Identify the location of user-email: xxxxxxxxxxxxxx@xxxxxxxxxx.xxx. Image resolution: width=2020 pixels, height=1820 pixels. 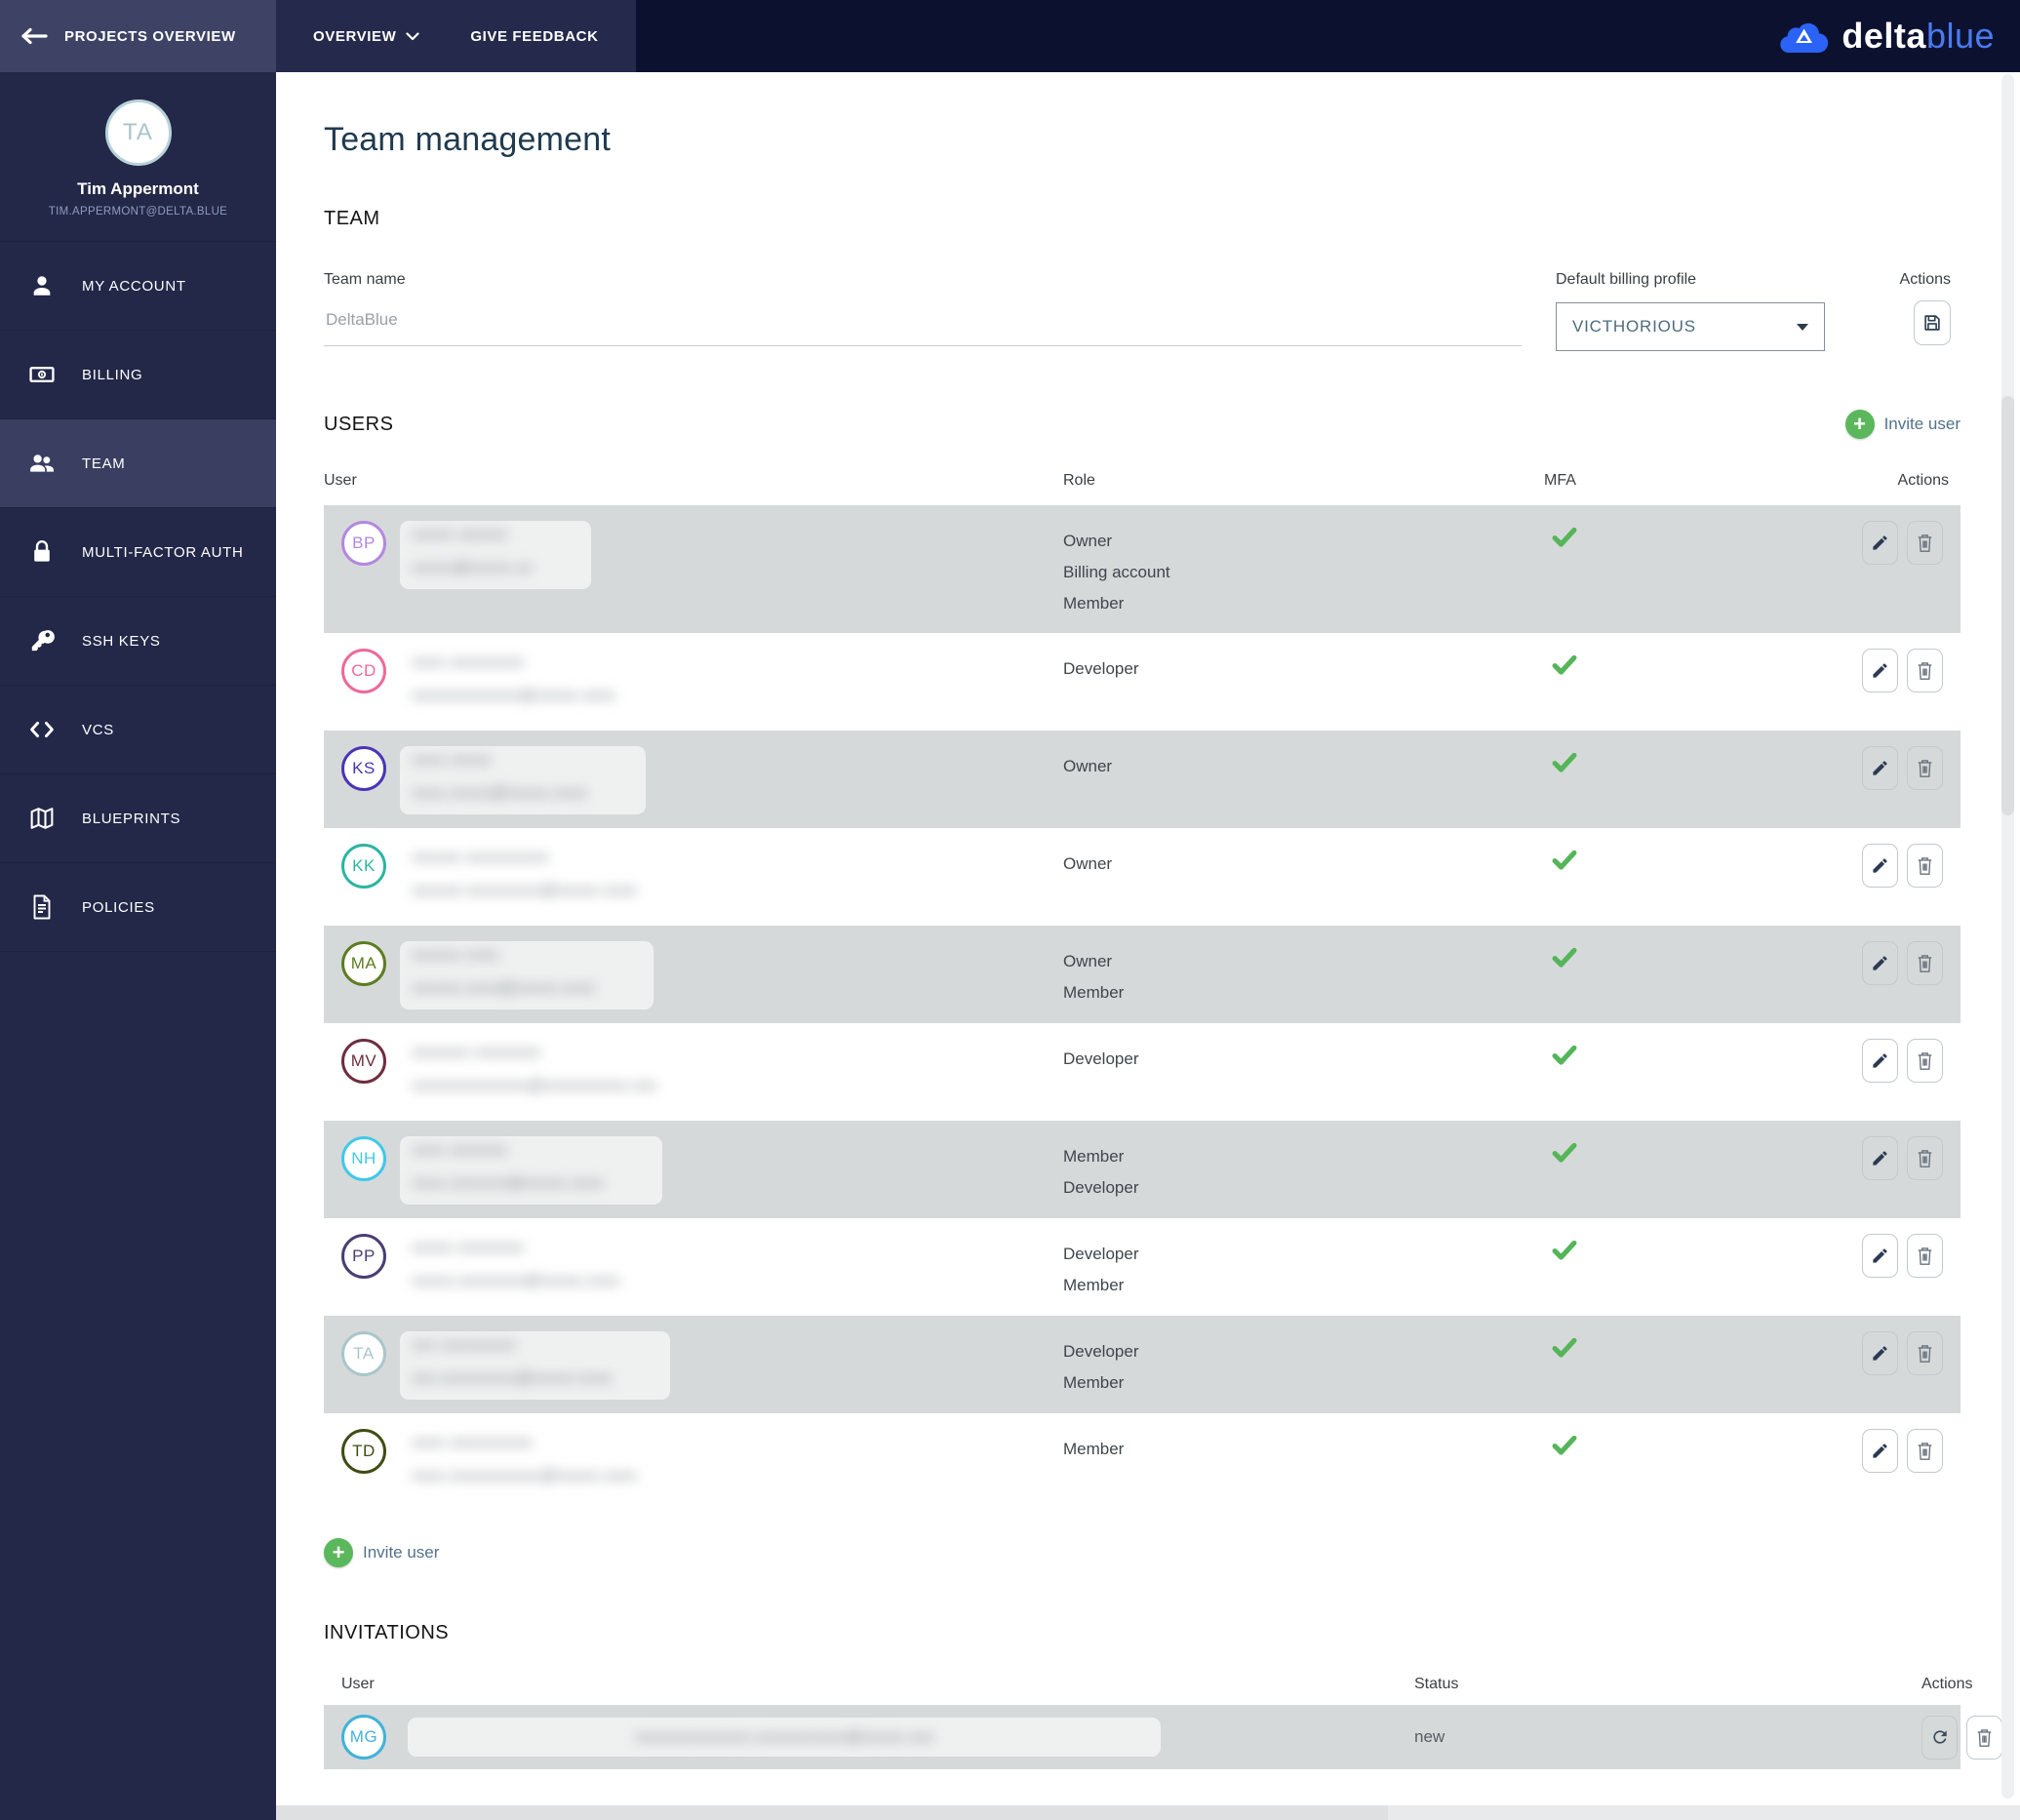
(534, 1085).